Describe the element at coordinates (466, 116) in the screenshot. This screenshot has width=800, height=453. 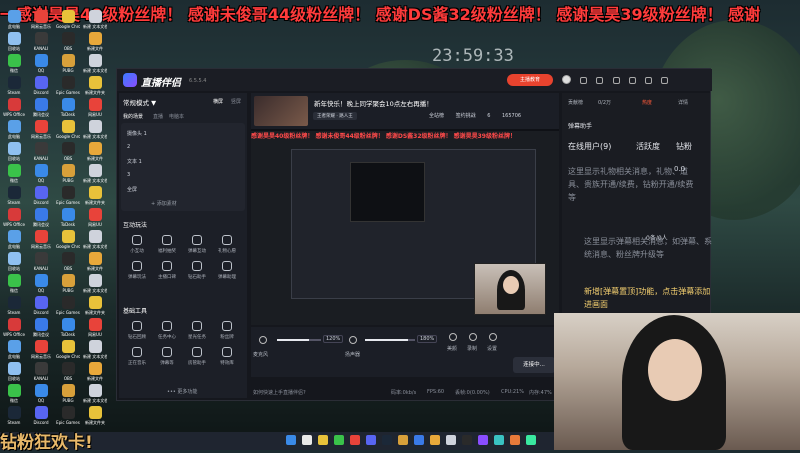
I see `challenge-label: 签约挑战` at that location.